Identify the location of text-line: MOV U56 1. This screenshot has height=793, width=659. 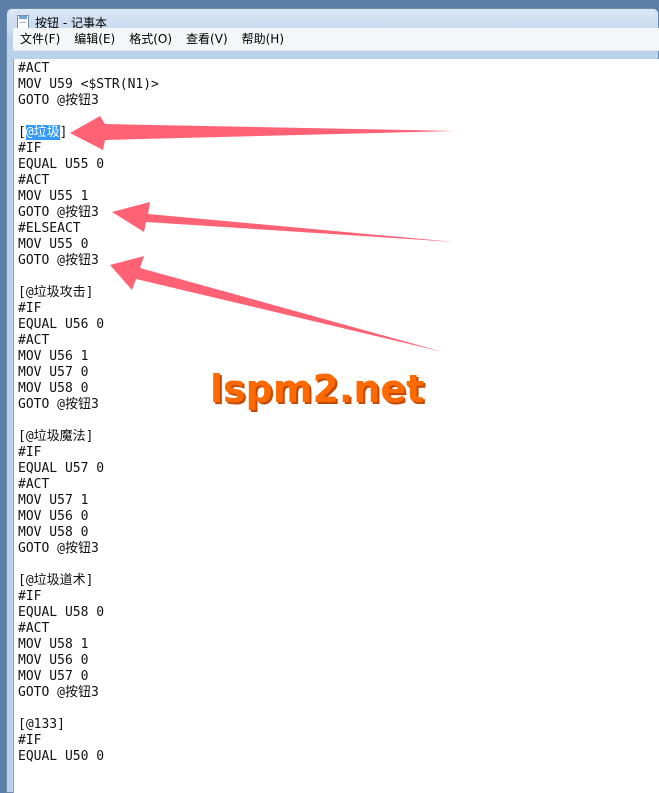
(53, 356).